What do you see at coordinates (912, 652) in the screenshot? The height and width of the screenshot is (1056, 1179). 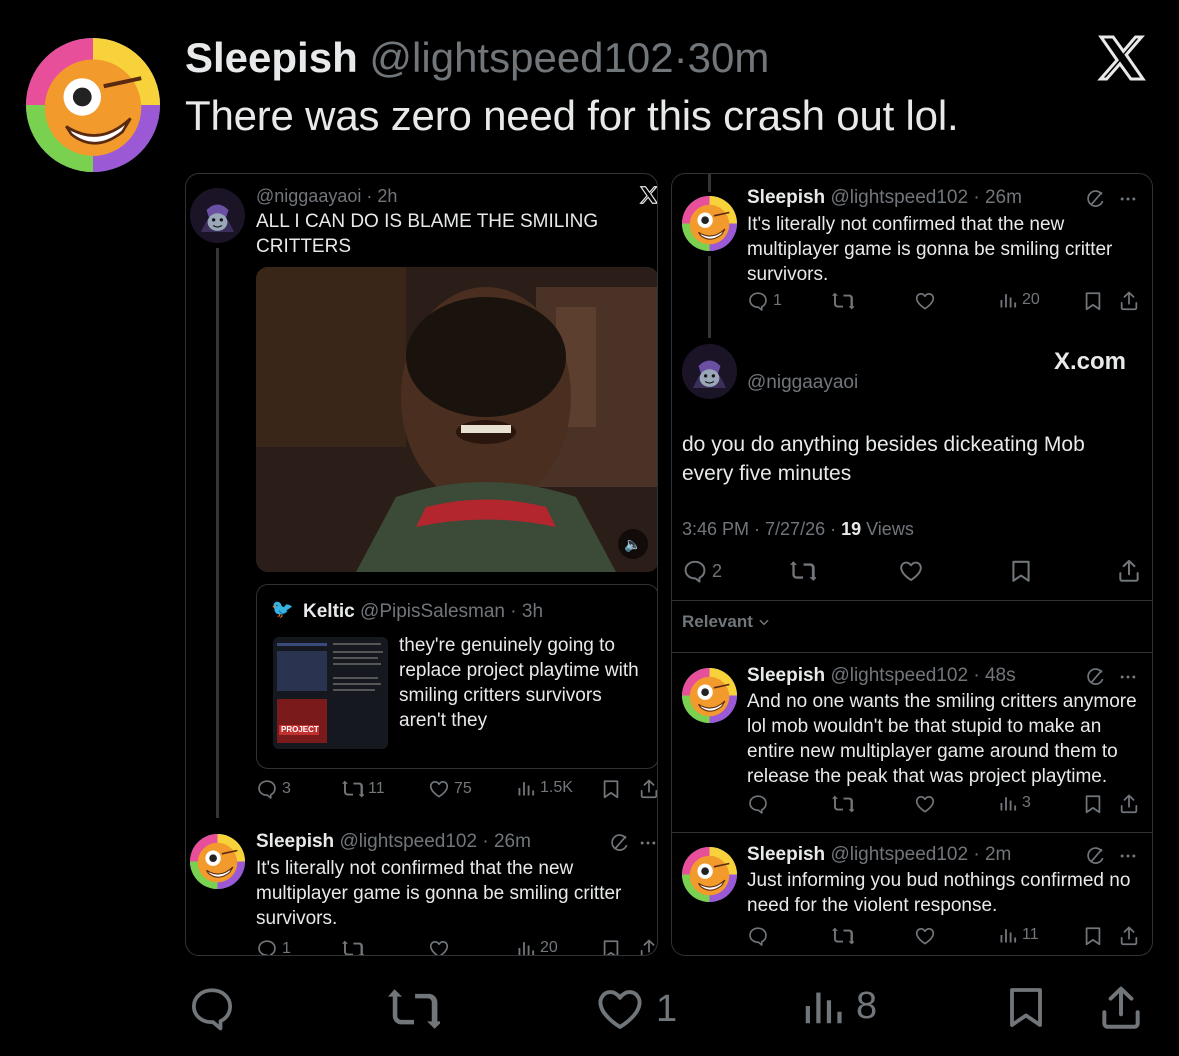 I see `divider` at bounding box center [912, 652].